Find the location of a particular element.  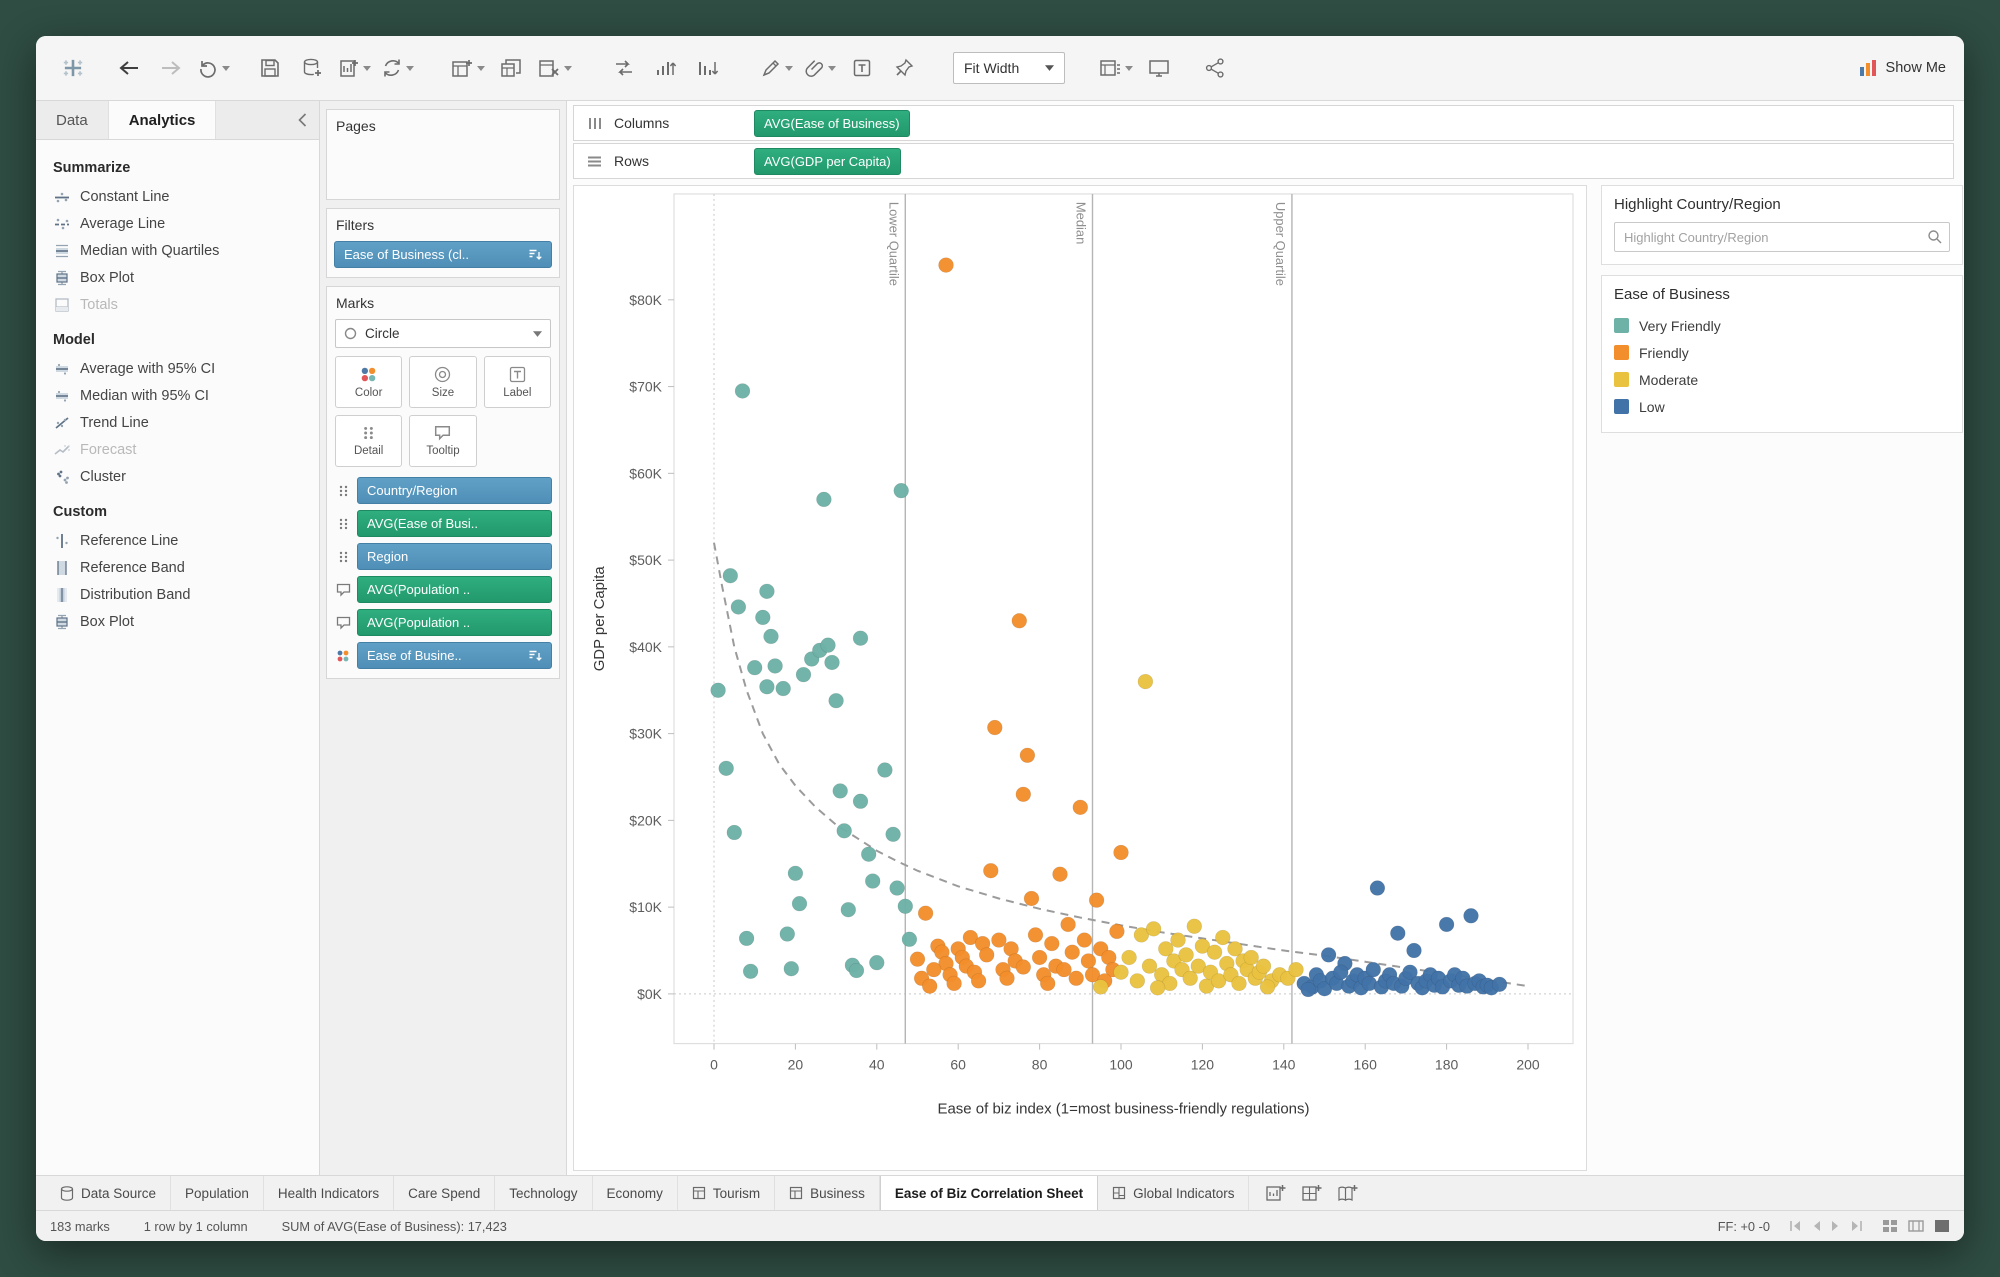

mark-type-dropdown: Circle is located at coordinates (443, 333).